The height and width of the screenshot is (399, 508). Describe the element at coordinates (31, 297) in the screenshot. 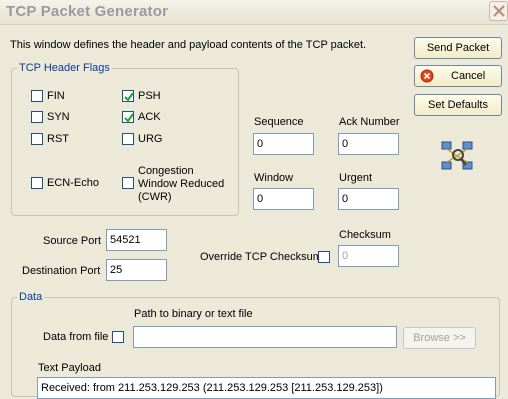

I see `data-legend: Data` at that location.